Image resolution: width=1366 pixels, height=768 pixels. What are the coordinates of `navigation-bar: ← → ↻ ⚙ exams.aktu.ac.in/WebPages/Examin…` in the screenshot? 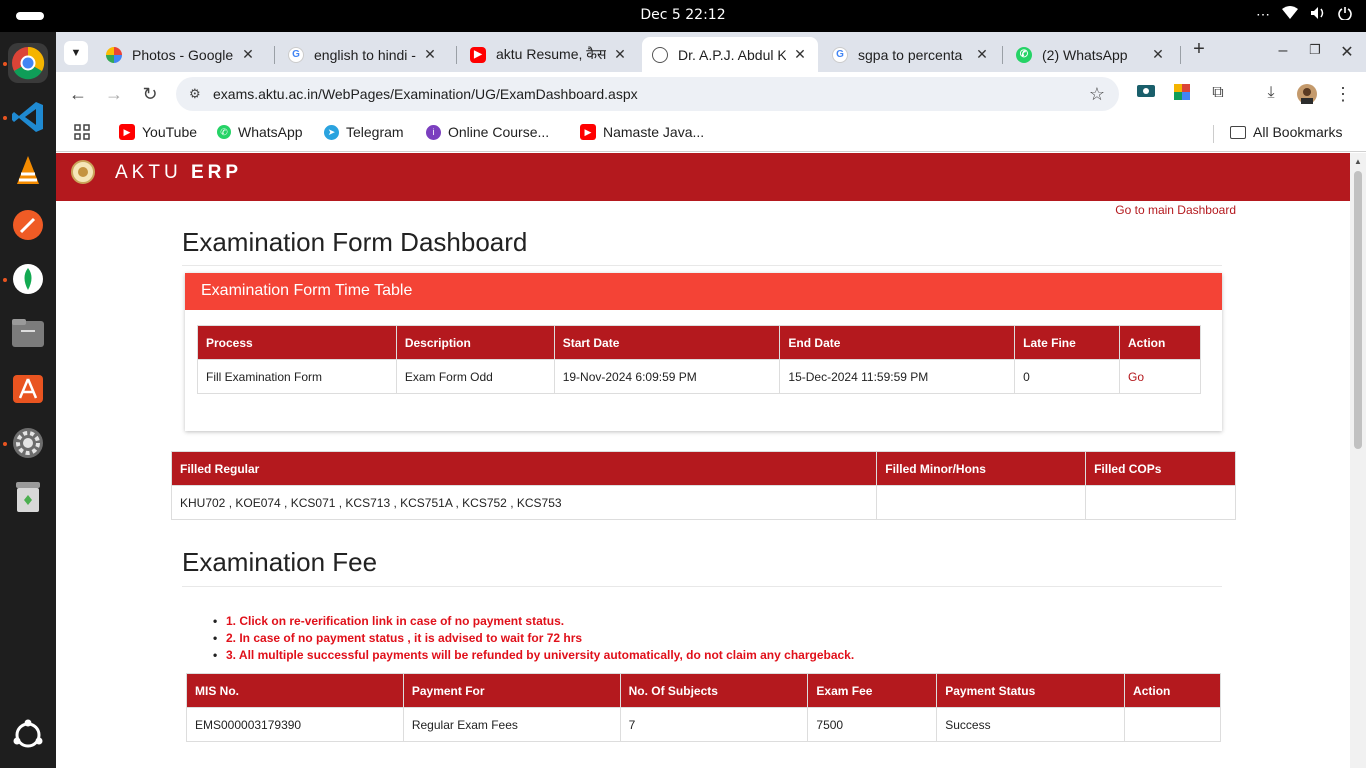 It's located at (711, 94).